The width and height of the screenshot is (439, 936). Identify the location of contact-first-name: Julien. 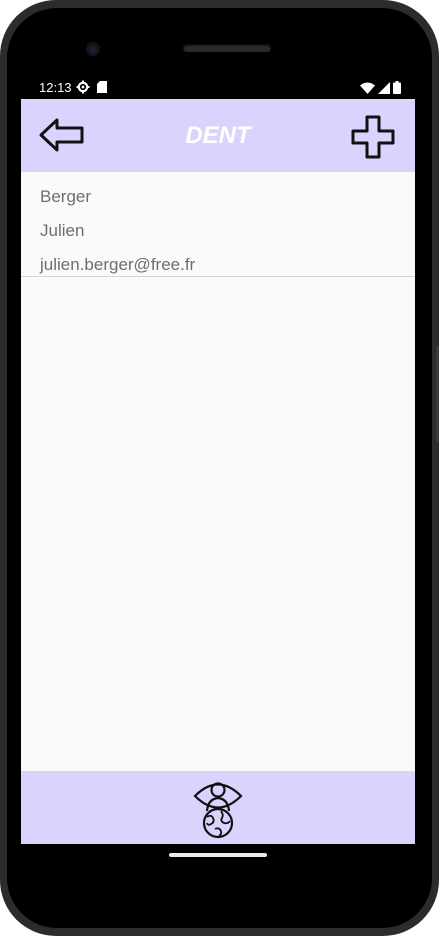
(62, 230).